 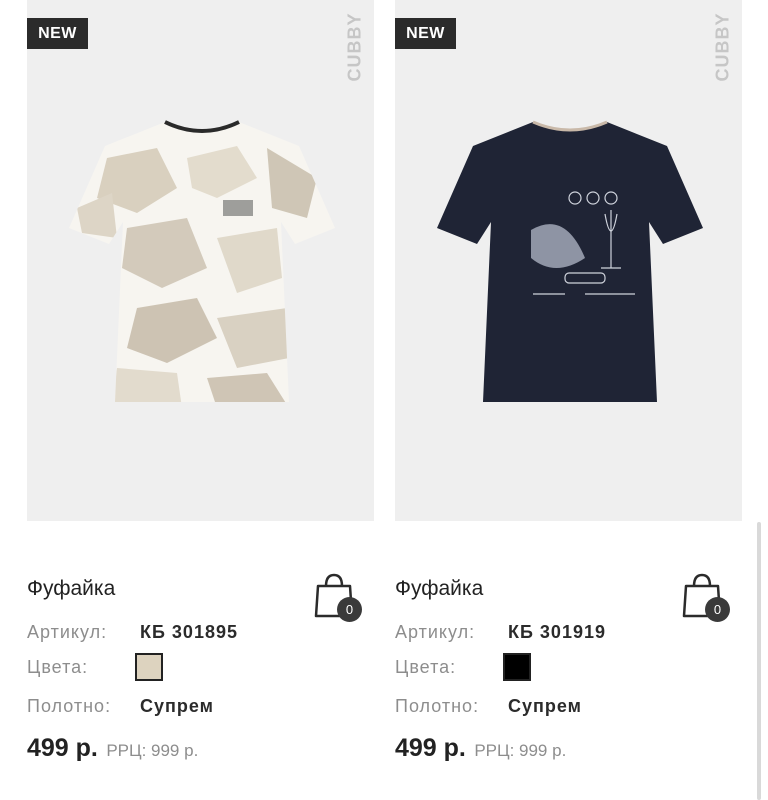 What do you see at coordinates (189, 632) in the screenshot?
I see `article-value: КБ 301895` at bounding box center [189, 632].